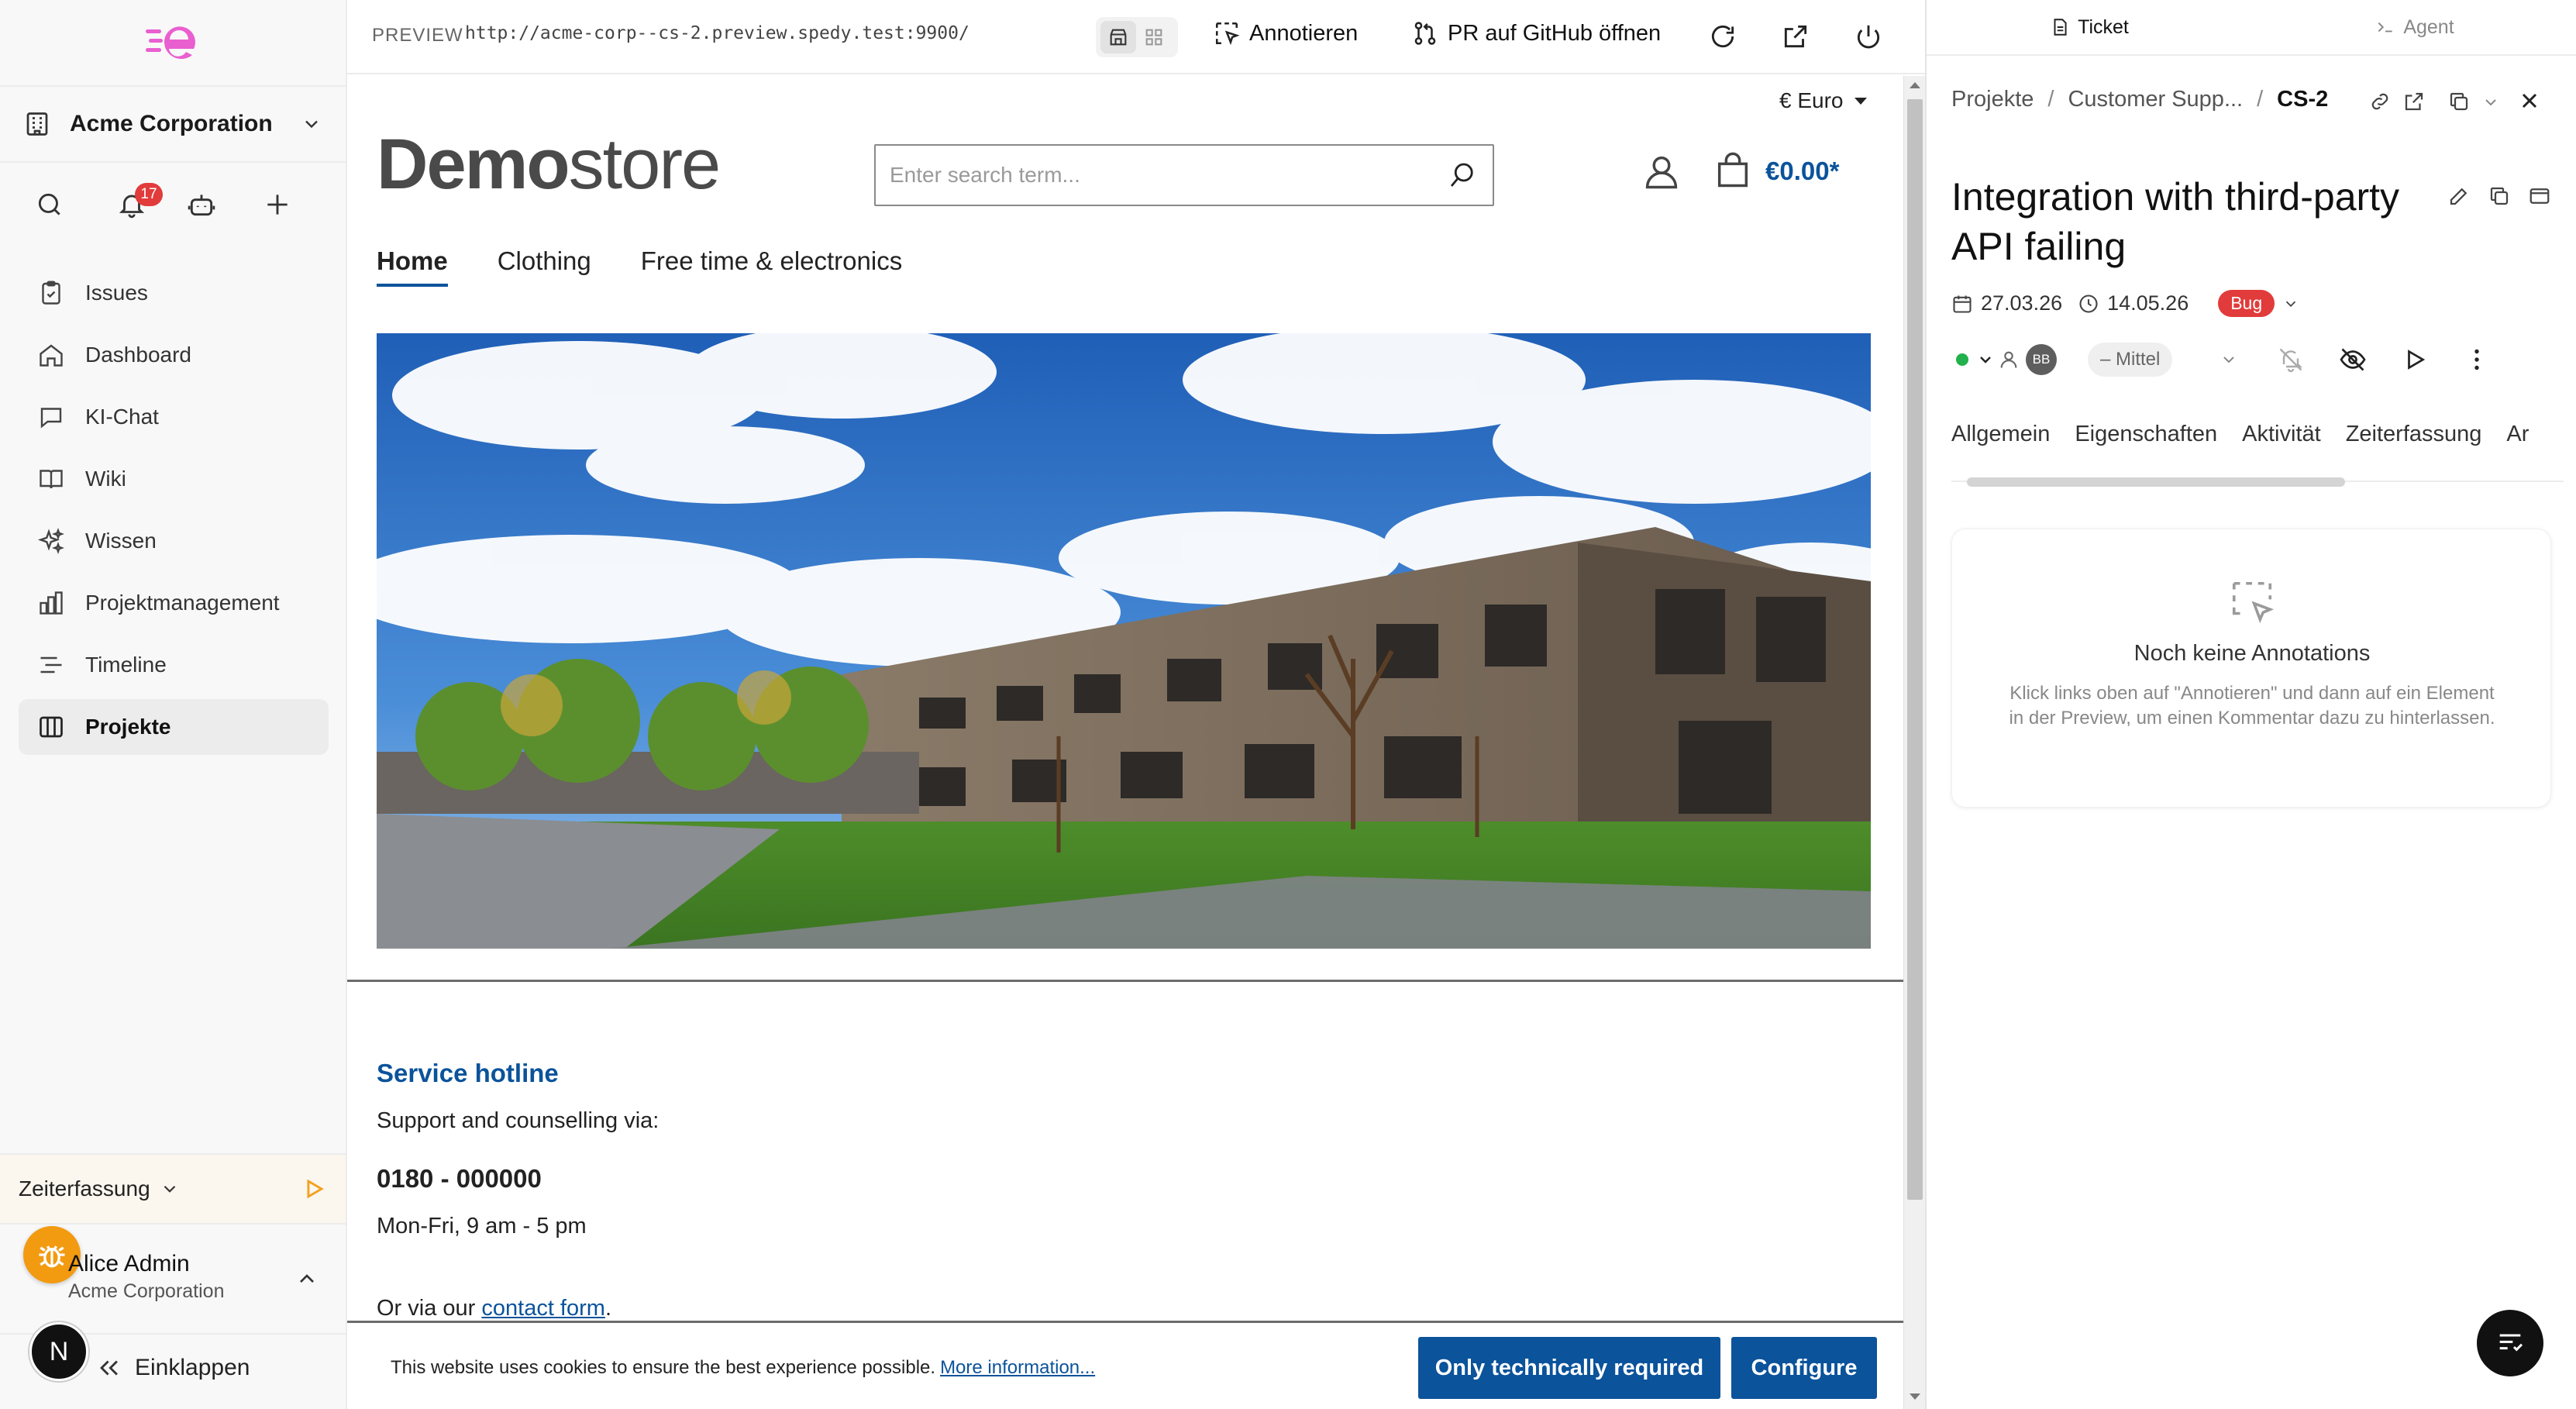 The height and width of the screenshot is (1409, 2576). I want to click on contact-prefix: Or via our, so click(429, 1308).